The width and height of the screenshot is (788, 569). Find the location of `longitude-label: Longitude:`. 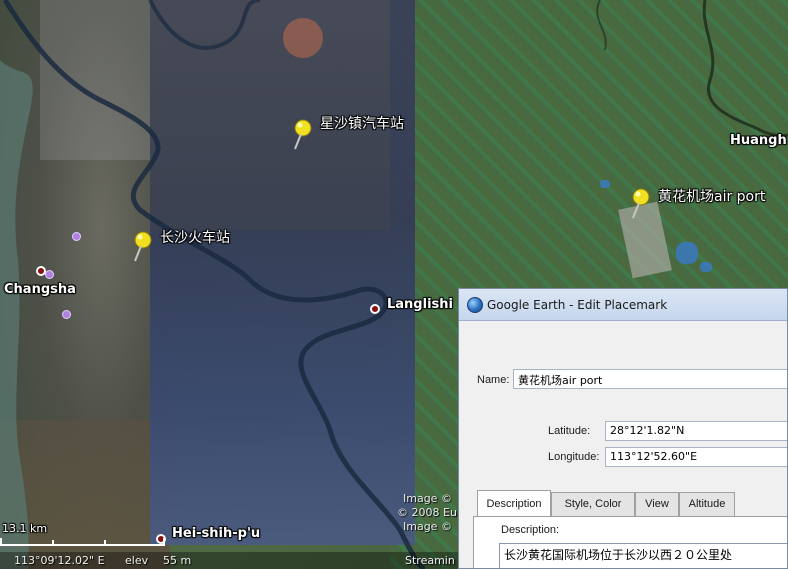

longitude-label: Longitude: is located at coordinates (574, 457).